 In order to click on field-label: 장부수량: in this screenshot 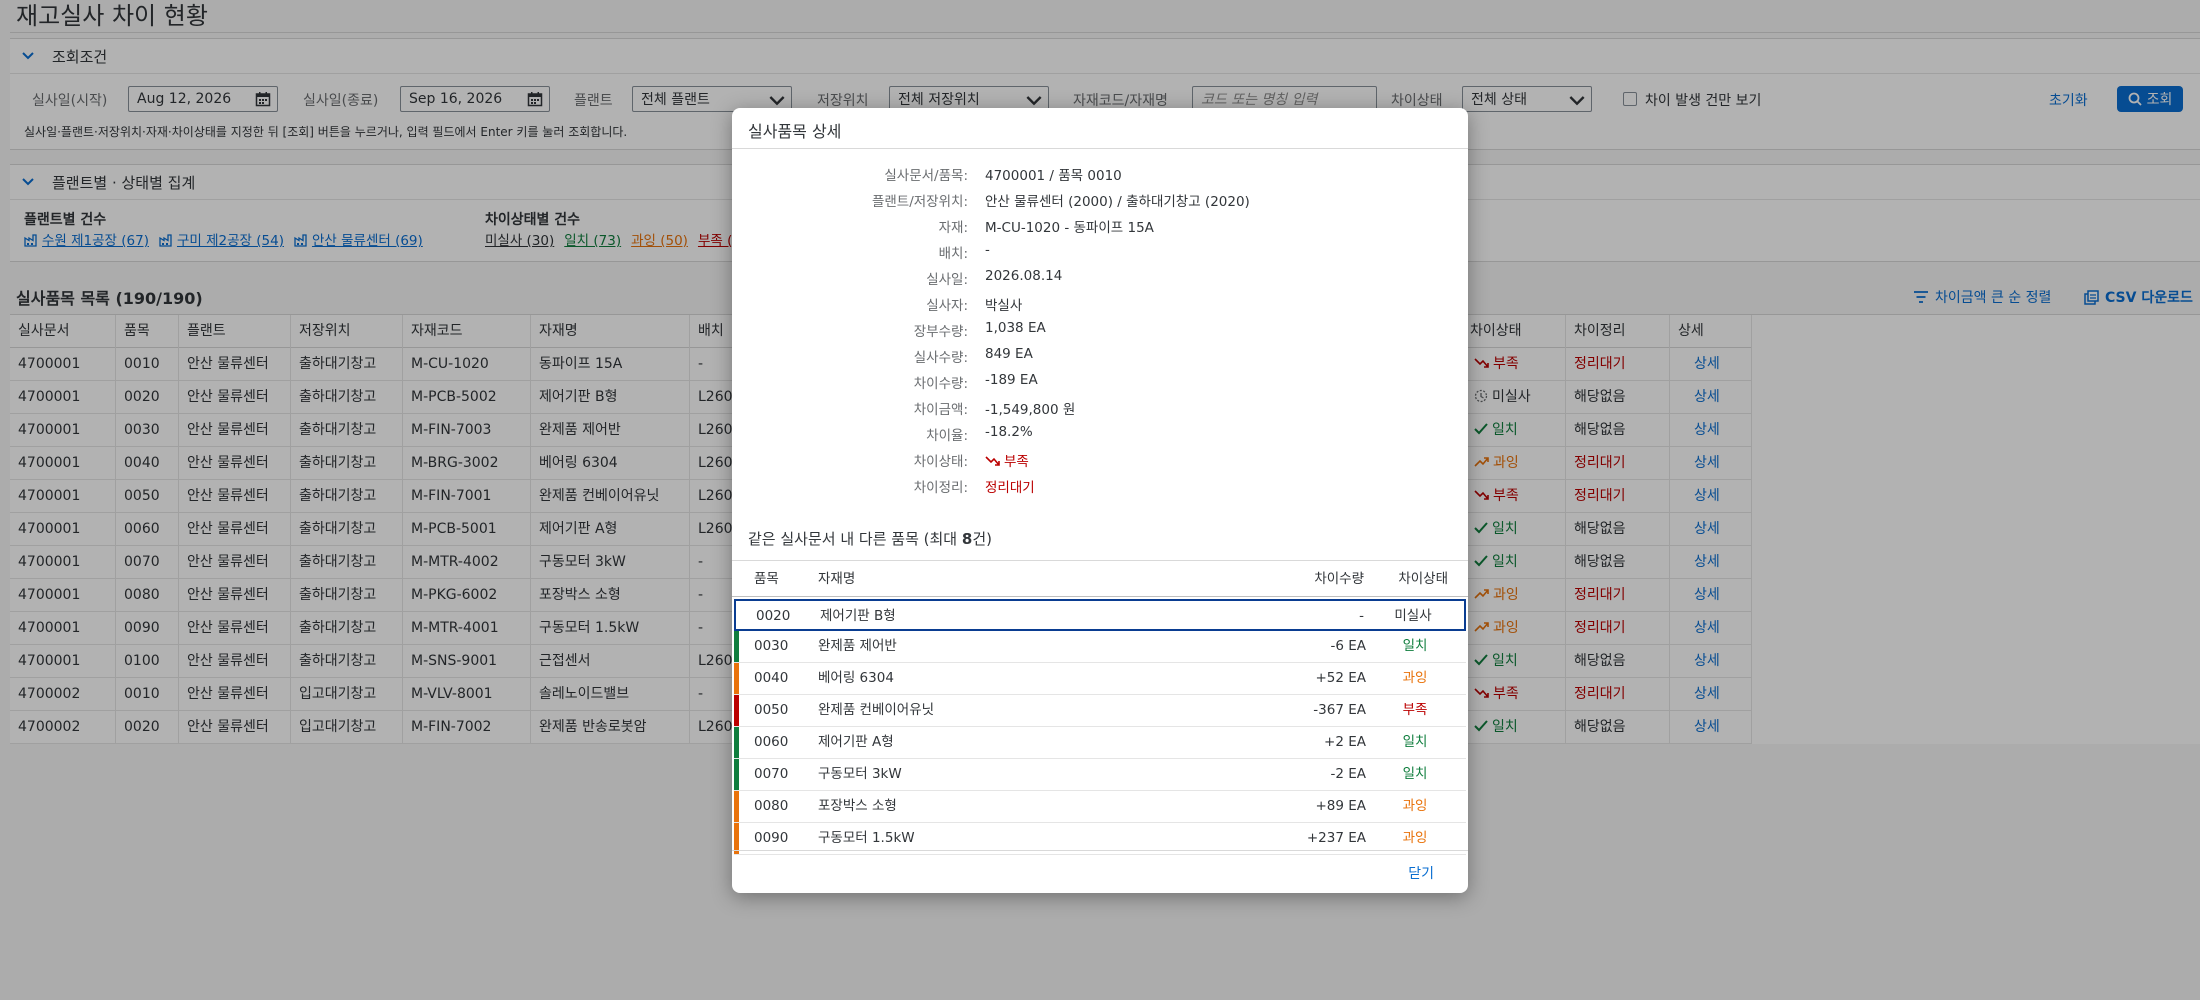, I will do `click(940, 332)`.